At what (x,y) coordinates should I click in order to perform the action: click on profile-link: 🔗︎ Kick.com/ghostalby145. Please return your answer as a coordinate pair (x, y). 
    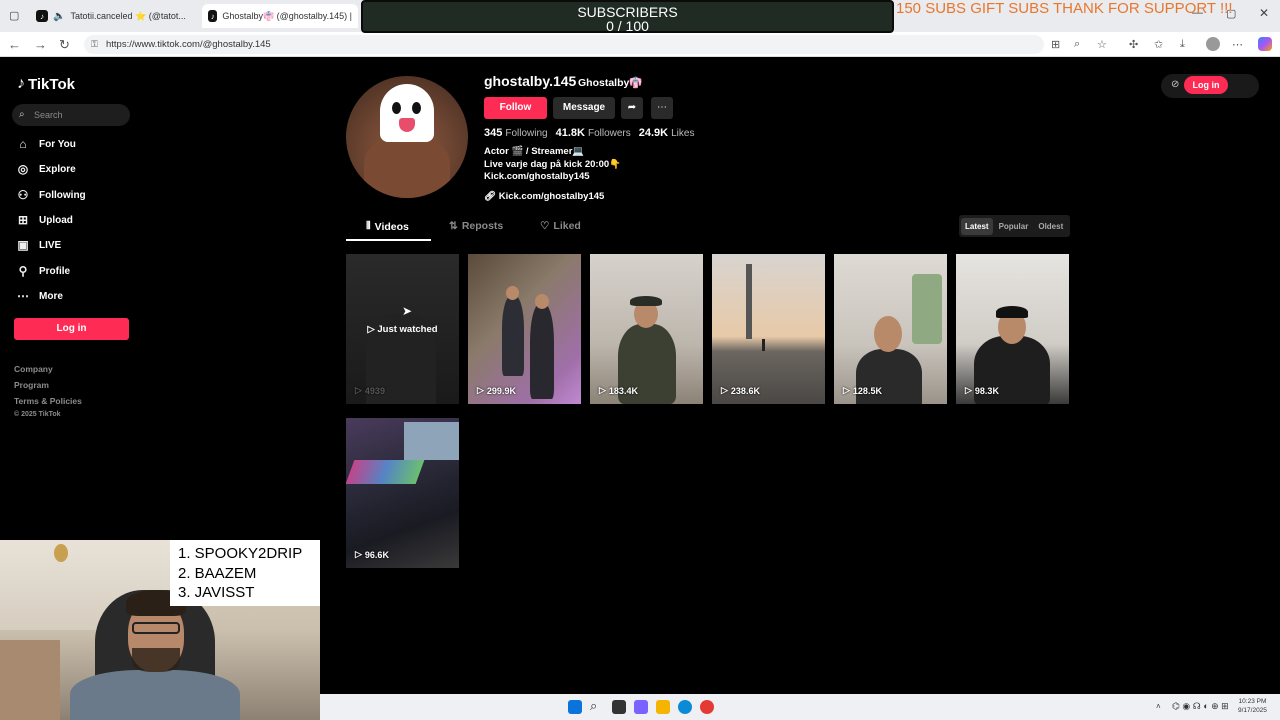
    Looking at the image, I should click on (544, 196).